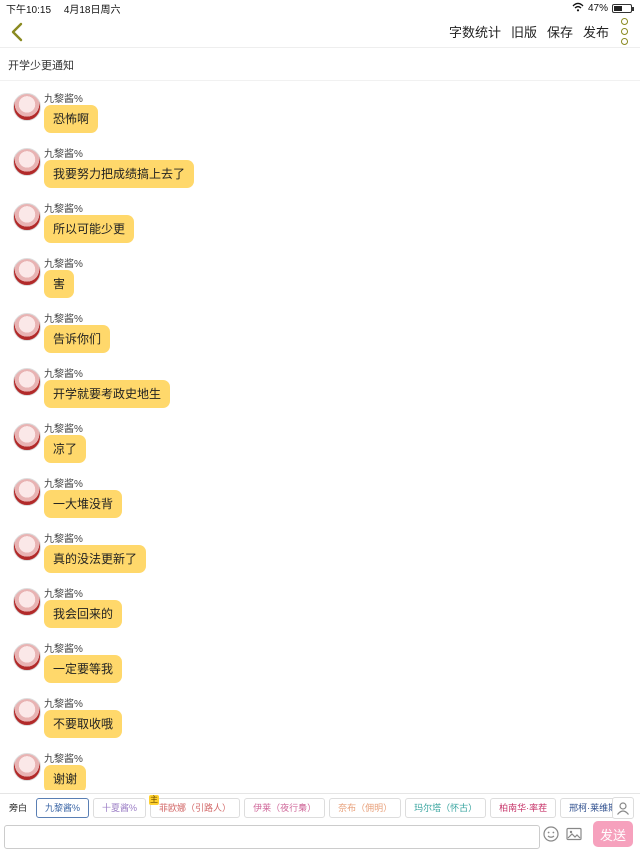 This screenshot has height=853, width=640. Describe the element at coordinates (65, 777) in the screenshot. I see `message-bubble: 谢谢` at that location.